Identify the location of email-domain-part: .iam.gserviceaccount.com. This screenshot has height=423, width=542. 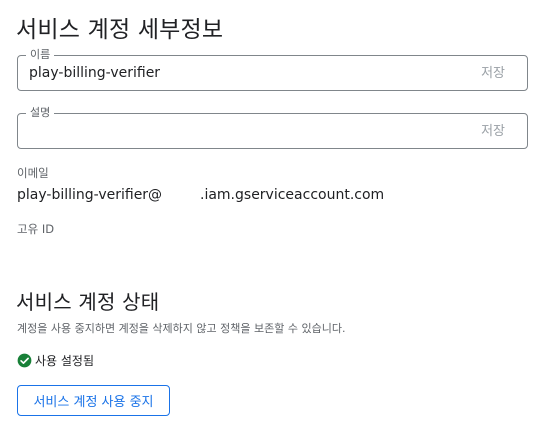
(292, 195).